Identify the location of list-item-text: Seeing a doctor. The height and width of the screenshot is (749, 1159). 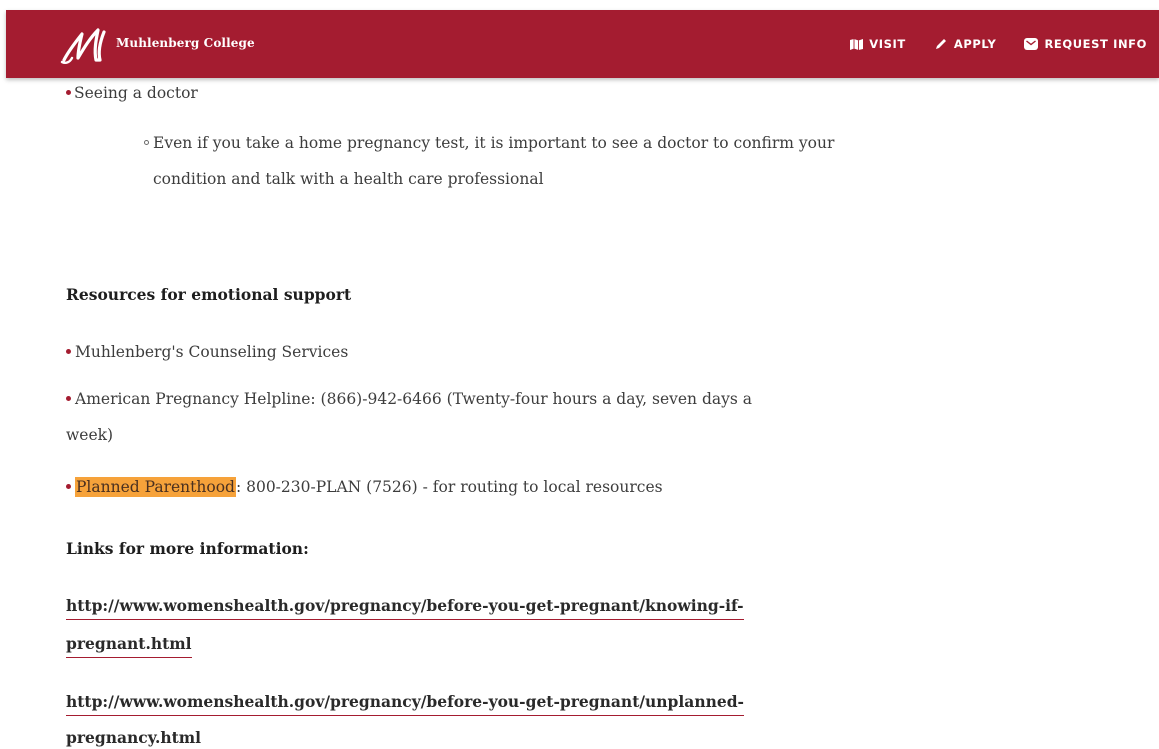
(136, 93).